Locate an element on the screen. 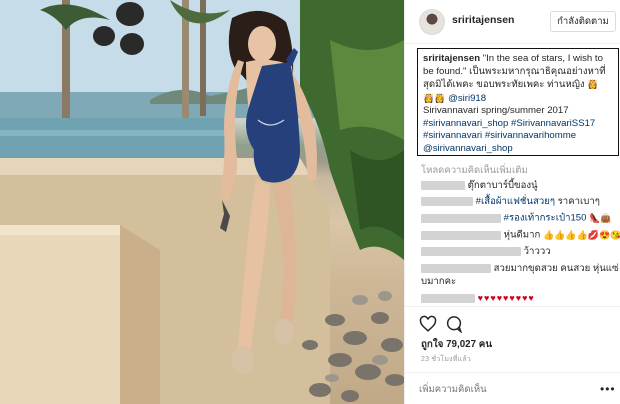  comment-text: ราคาเบาๆ is located at coordinates (578, 201).